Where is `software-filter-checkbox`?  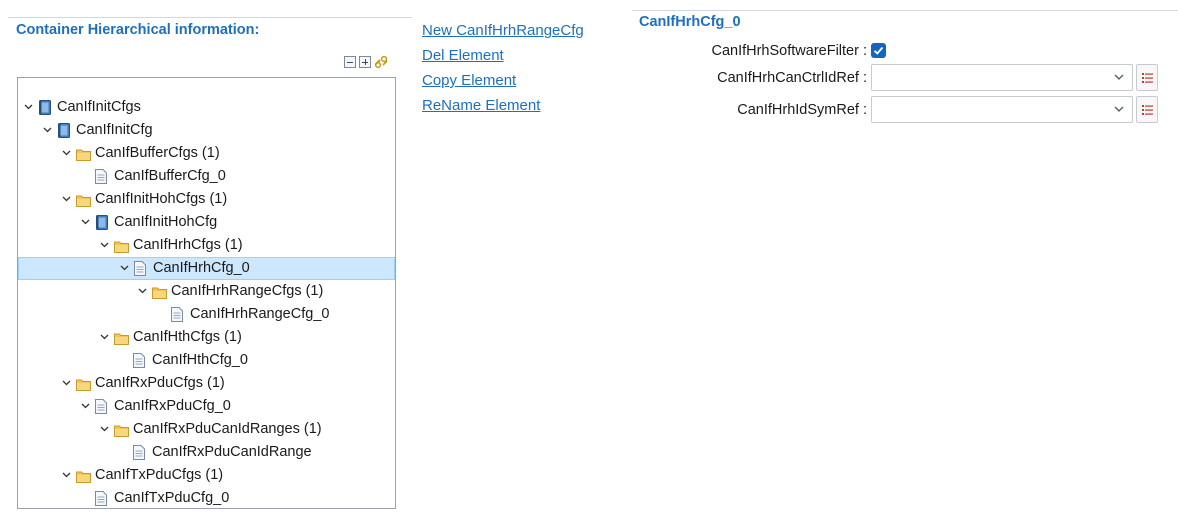 software-filter-checkbox is located at coordinates (878, 50).